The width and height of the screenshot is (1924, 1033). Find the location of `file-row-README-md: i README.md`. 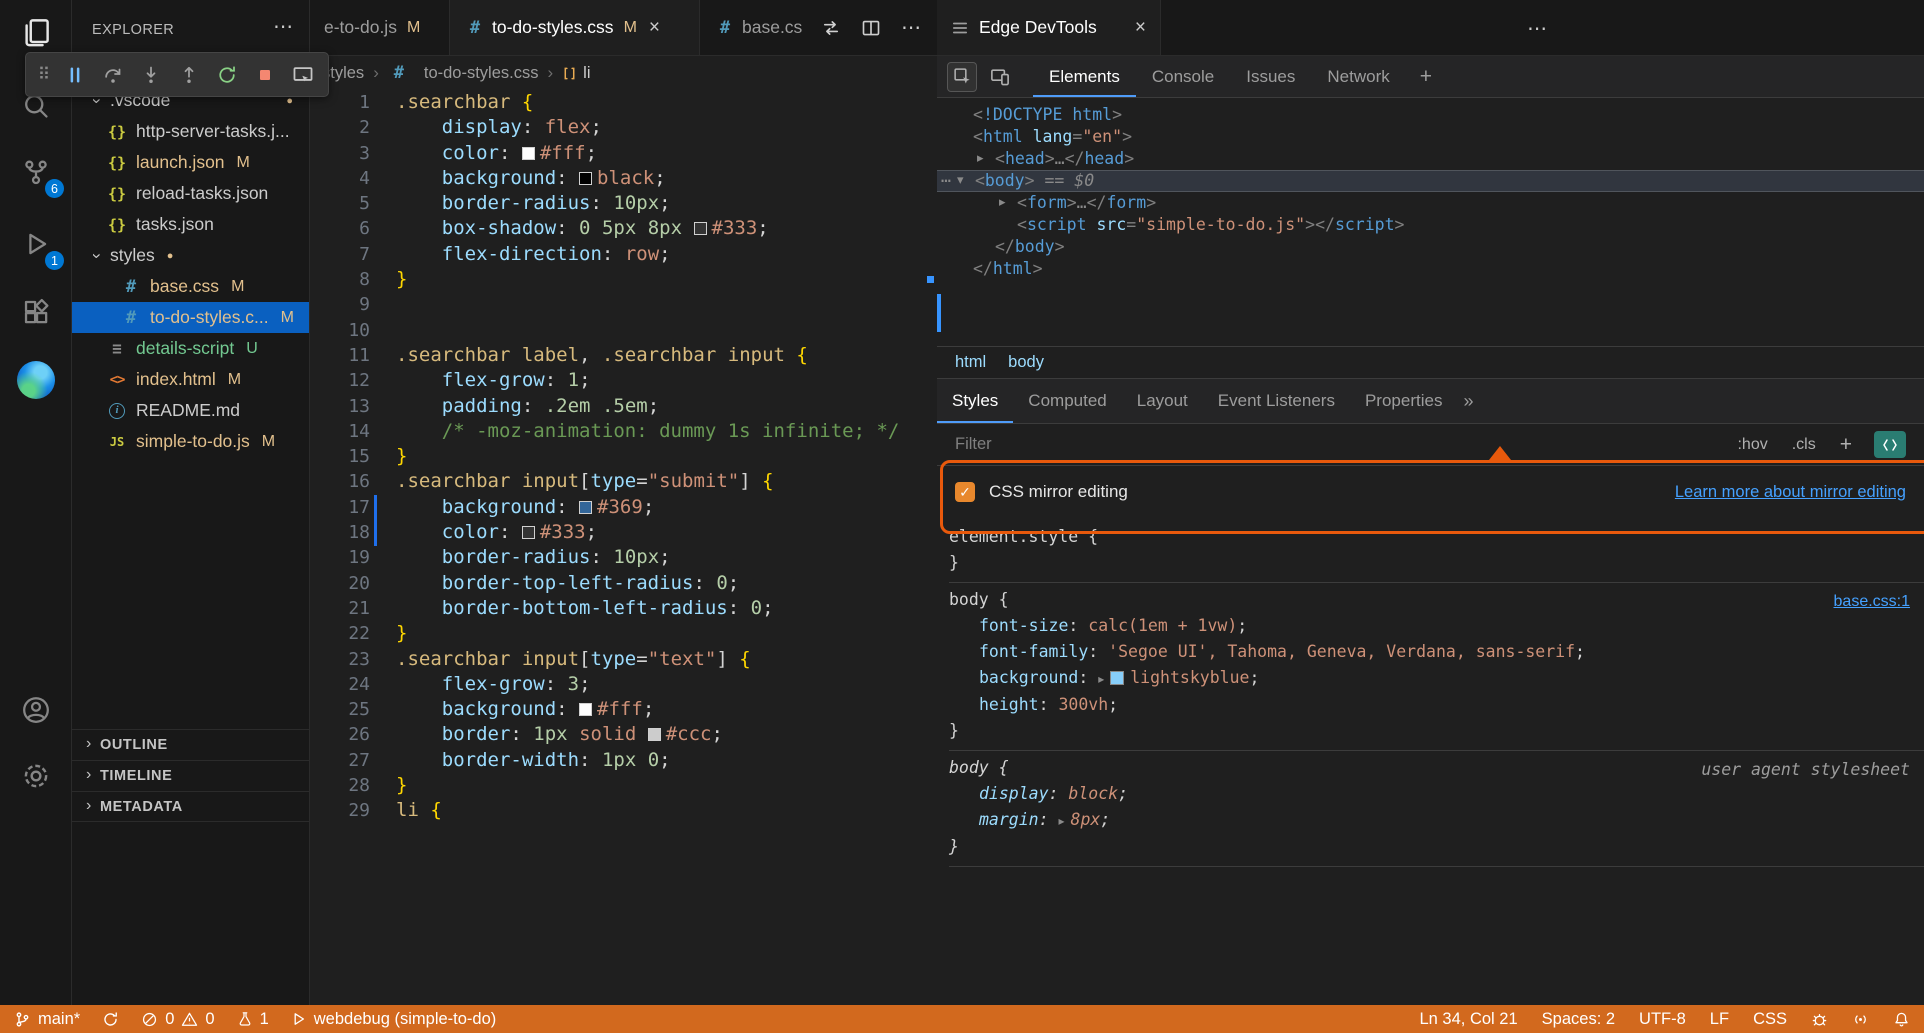

file-row-README-md: i README.md is located at coordinates (190, 410).